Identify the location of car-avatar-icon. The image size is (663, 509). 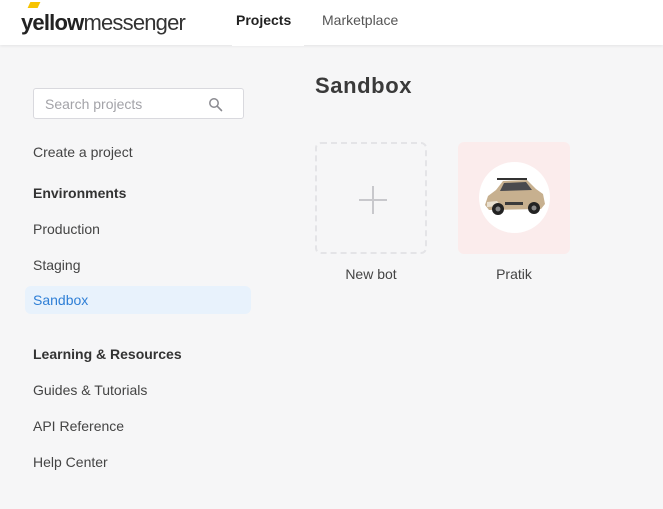
(515, 196).